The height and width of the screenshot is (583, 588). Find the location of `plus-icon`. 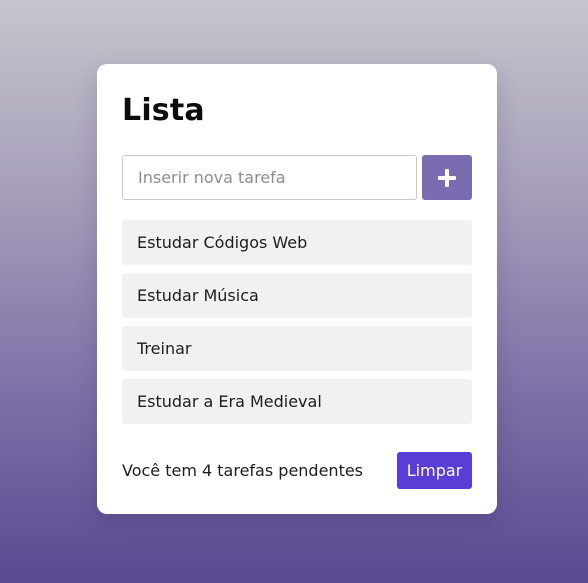

plus-icon is located at coordinates (447, 177).